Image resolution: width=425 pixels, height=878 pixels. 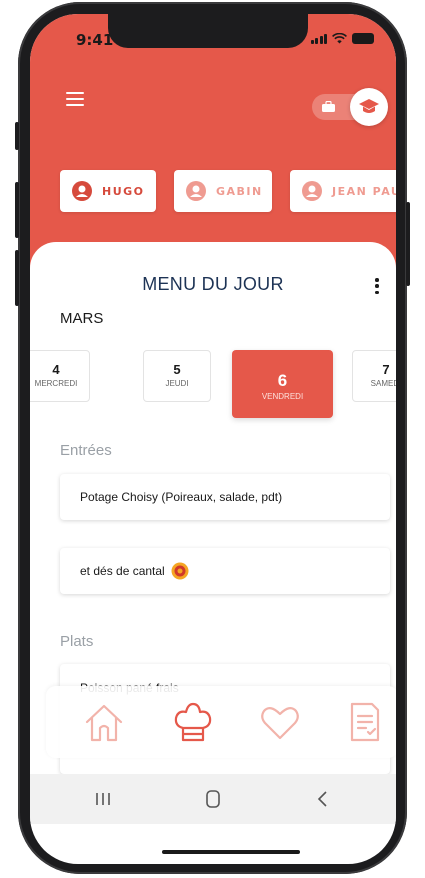 I want to click on section-label-entrees: Entrées, so click(x=86, y=450).